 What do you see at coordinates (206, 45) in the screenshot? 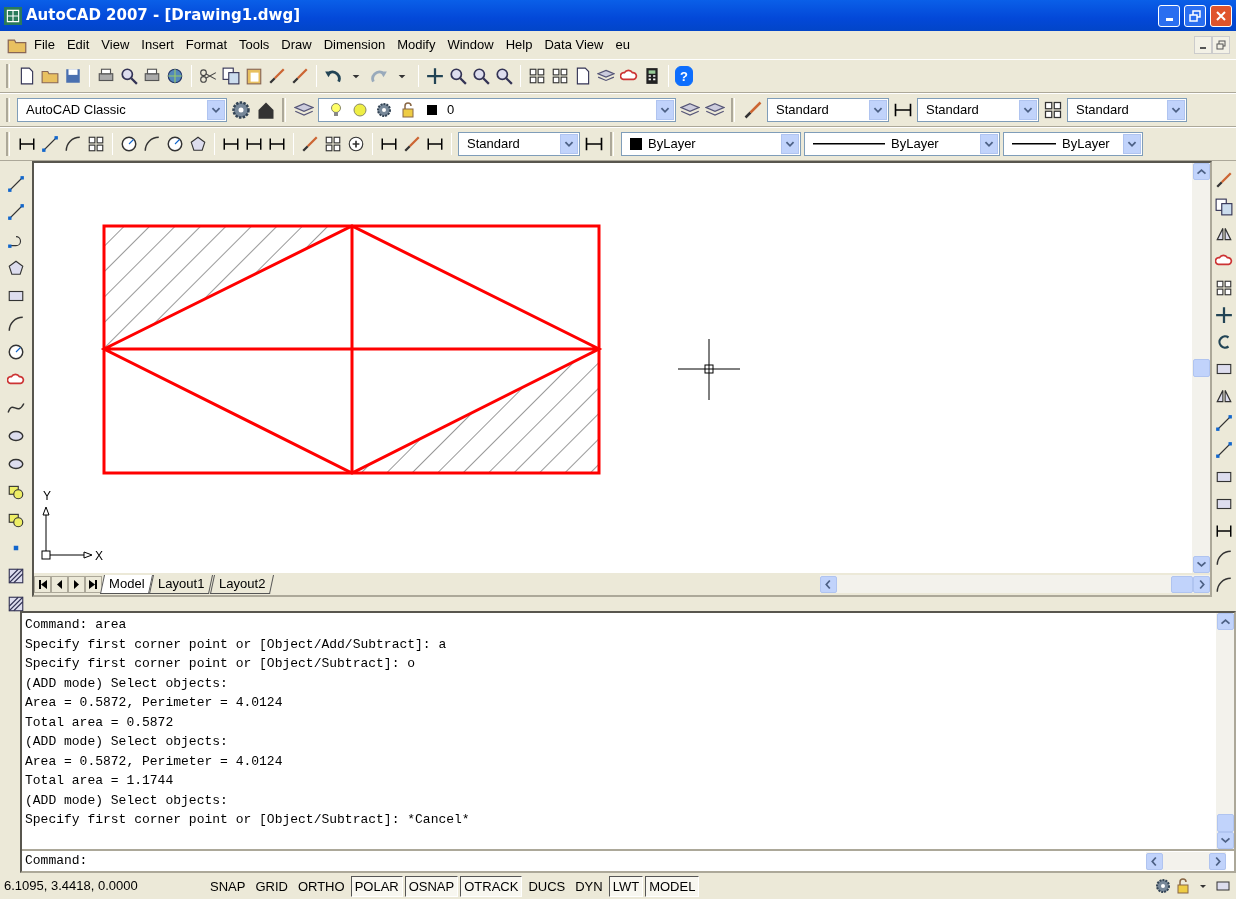
I see `menu-item: Format` at bounding box center [206, 45].